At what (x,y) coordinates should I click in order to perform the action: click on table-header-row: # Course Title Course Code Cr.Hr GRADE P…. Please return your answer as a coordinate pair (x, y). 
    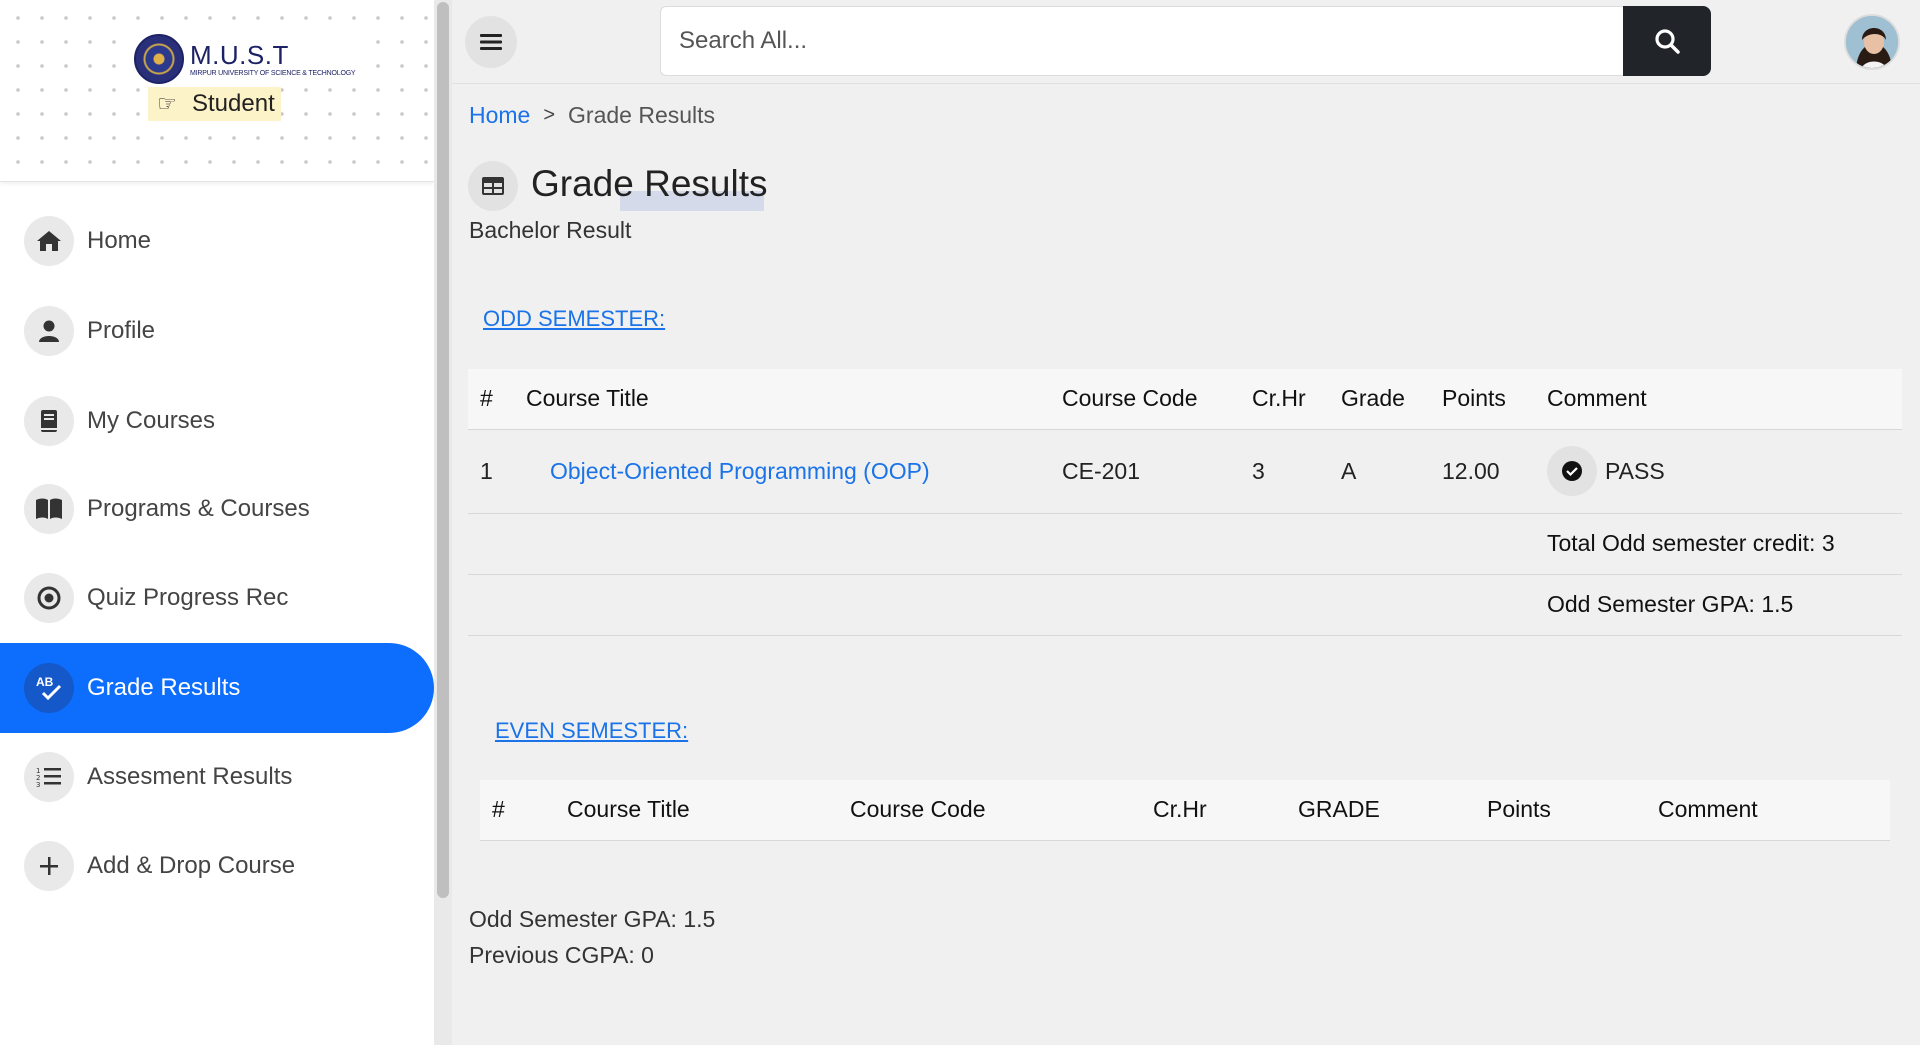
    Looking at the image, I should click on (1185, 810).